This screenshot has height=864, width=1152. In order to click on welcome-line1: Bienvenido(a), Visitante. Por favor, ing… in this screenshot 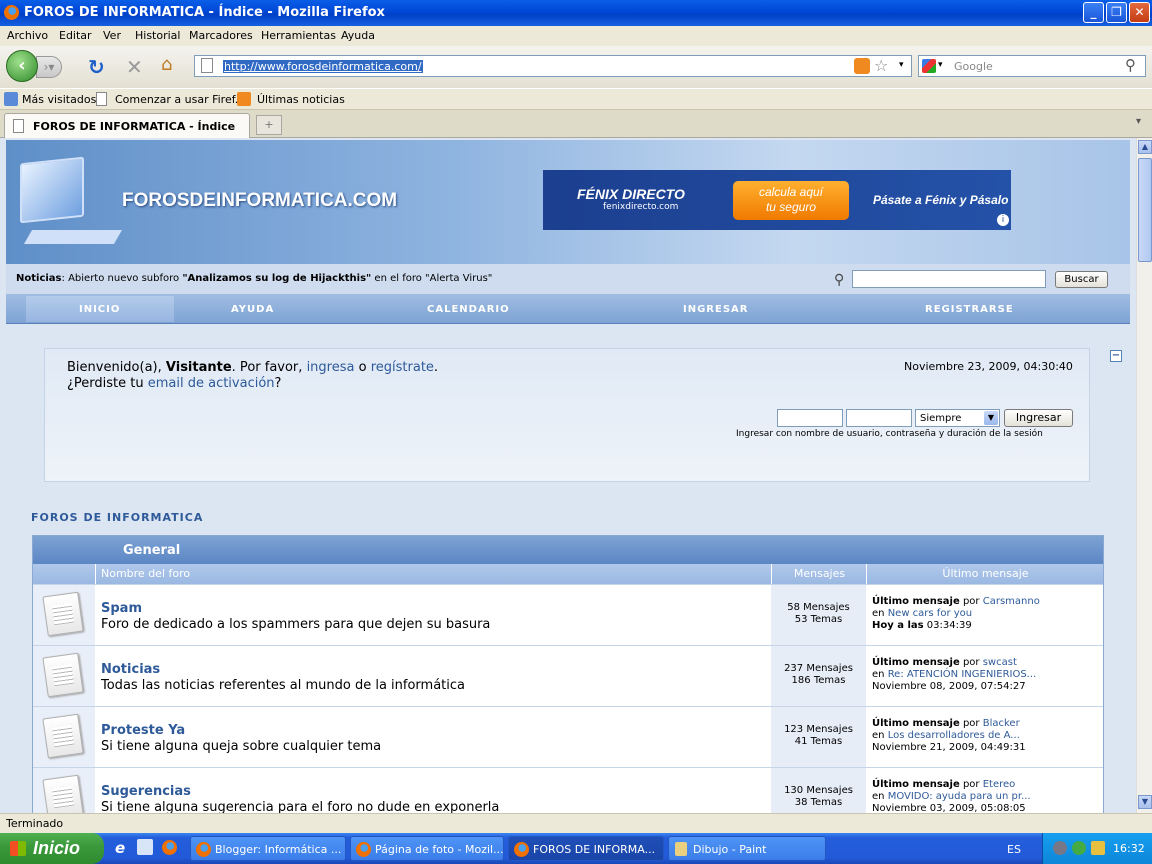, I will do `click(252, 367)`.